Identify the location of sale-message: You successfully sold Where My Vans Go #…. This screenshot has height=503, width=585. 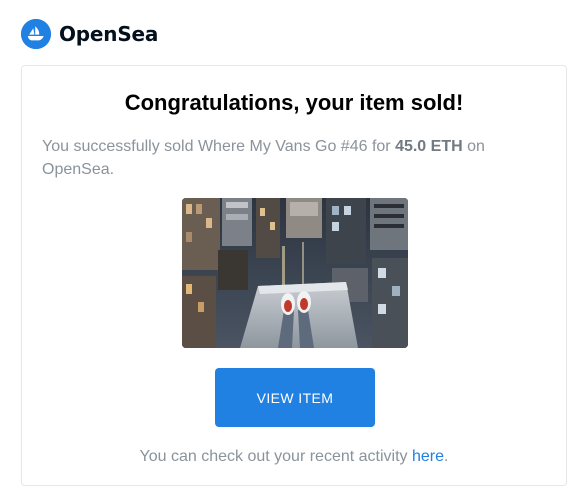
(294, 158).